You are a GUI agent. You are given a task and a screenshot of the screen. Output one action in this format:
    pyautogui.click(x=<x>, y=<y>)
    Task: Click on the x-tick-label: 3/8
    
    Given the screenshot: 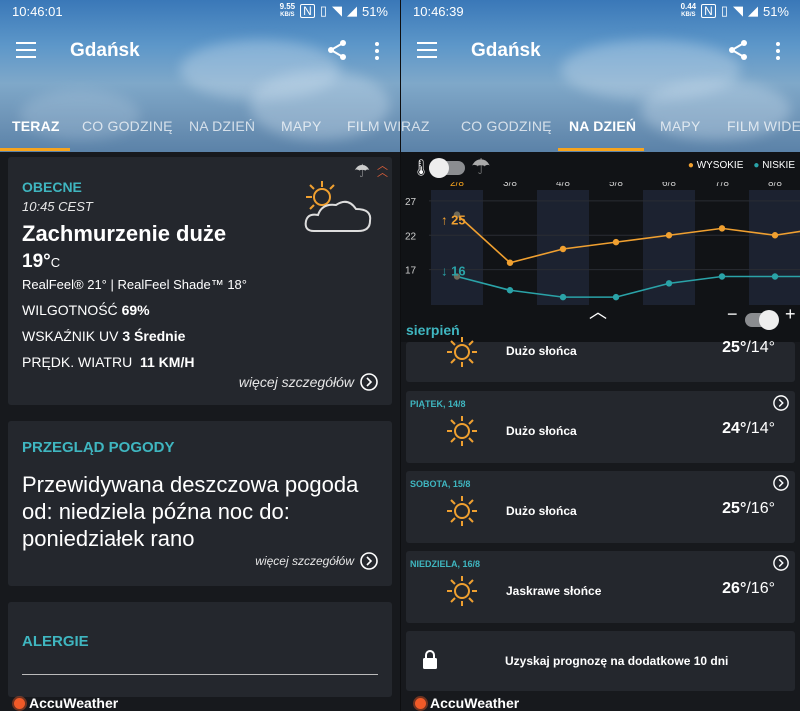 What is the action you would take?
    pyautogui.click(x=510, y=185)
    